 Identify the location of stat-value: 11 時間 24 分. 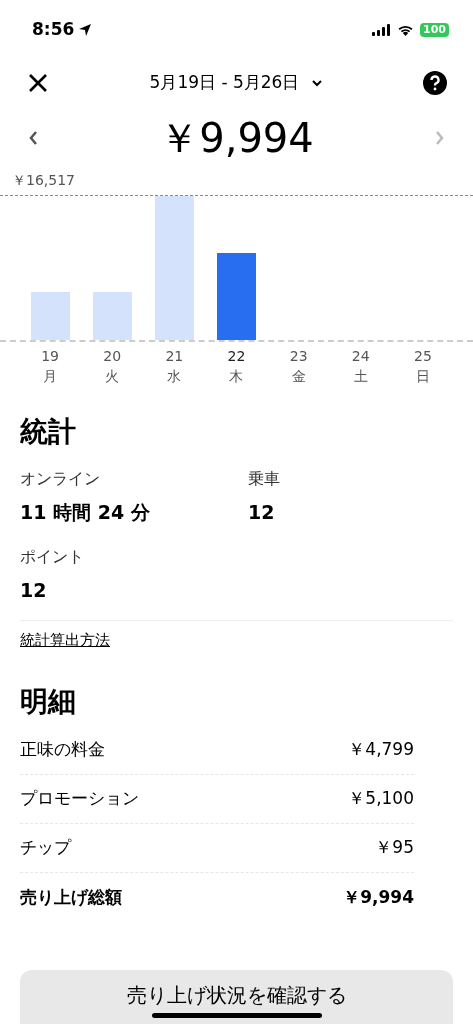
(85, 512).